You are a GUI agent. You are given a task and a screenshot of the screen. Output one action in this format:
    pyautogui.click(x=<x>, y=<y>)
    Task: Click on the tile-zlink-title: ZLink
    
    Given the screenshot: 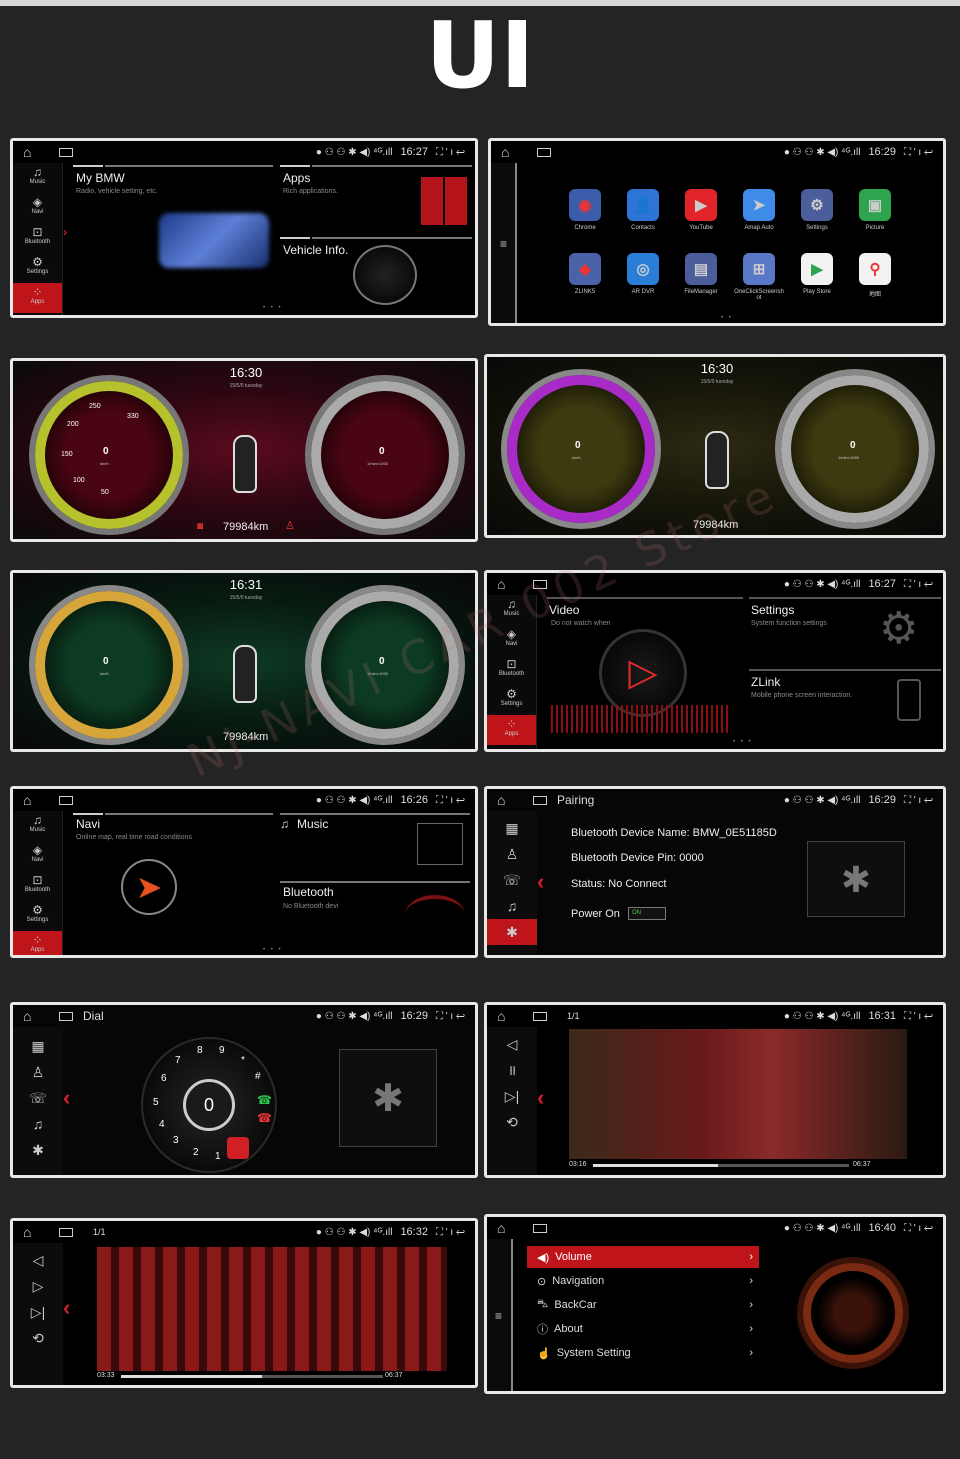 What is the action you would take?
    pyautogui.click(x=765, y=682)
    